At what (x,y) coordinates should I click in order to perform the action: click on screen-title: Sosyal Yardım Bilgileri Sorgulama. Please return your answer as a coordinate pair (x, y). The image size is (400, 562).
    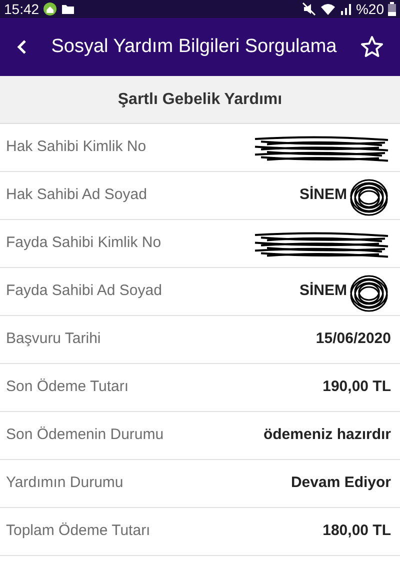
    Looking at the image, I should click on (194, 46).